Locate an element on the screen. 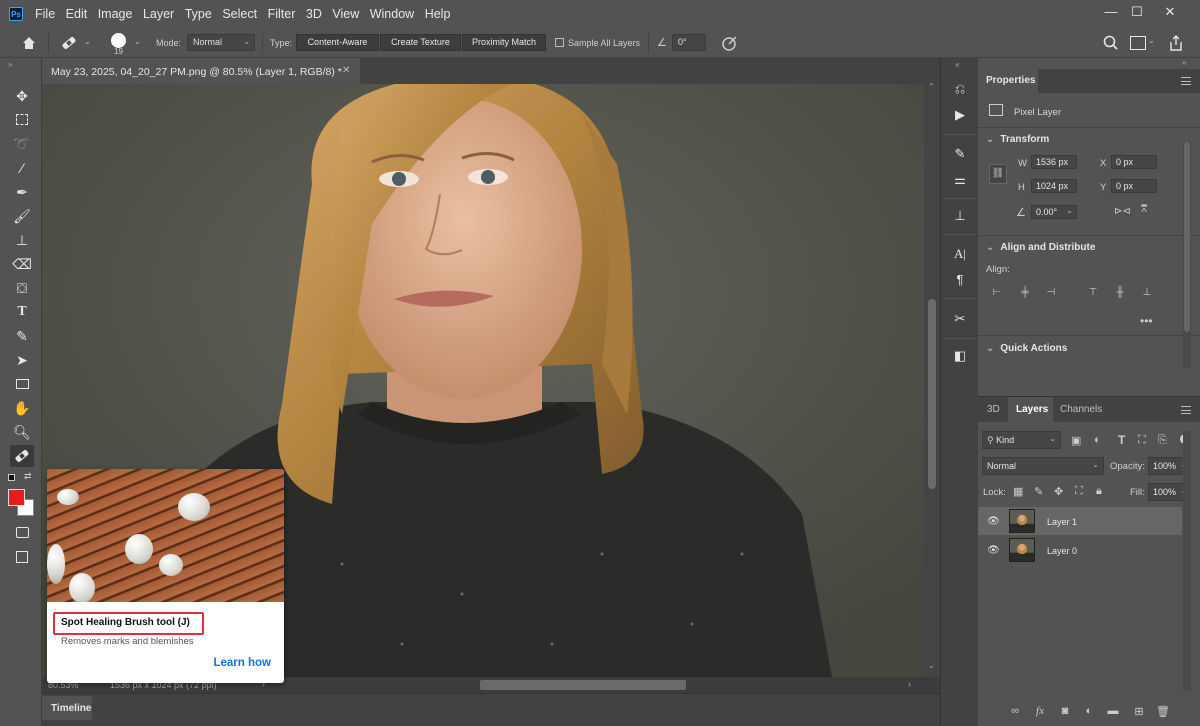  align-center-horizontal-icon: ╪ is located at coordinates (1025, 294).